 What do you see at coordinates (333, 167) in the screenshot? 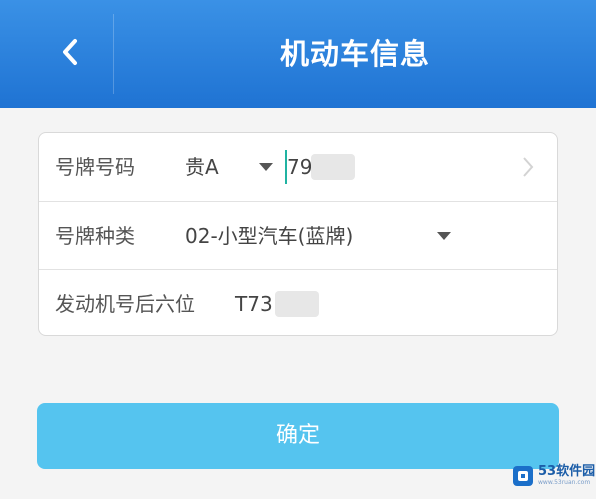
I see `redacted-plate-digits` at bounding box center [333, 167].